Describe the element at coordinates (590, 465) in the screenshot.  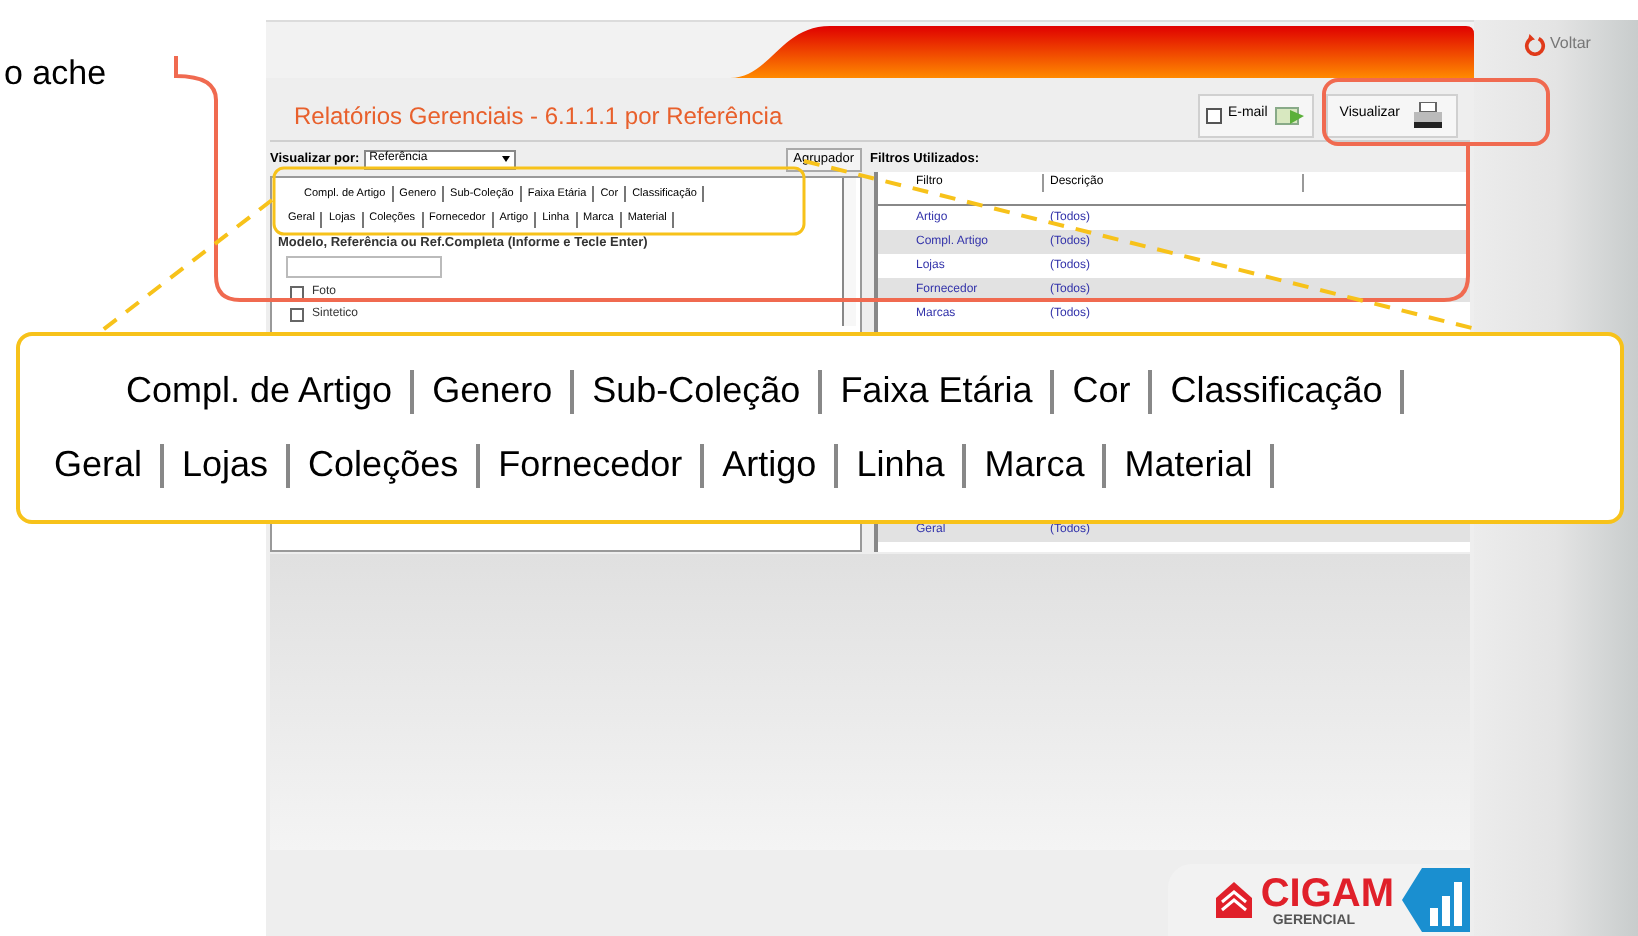
I see `tab: Fornecedor` at that location.